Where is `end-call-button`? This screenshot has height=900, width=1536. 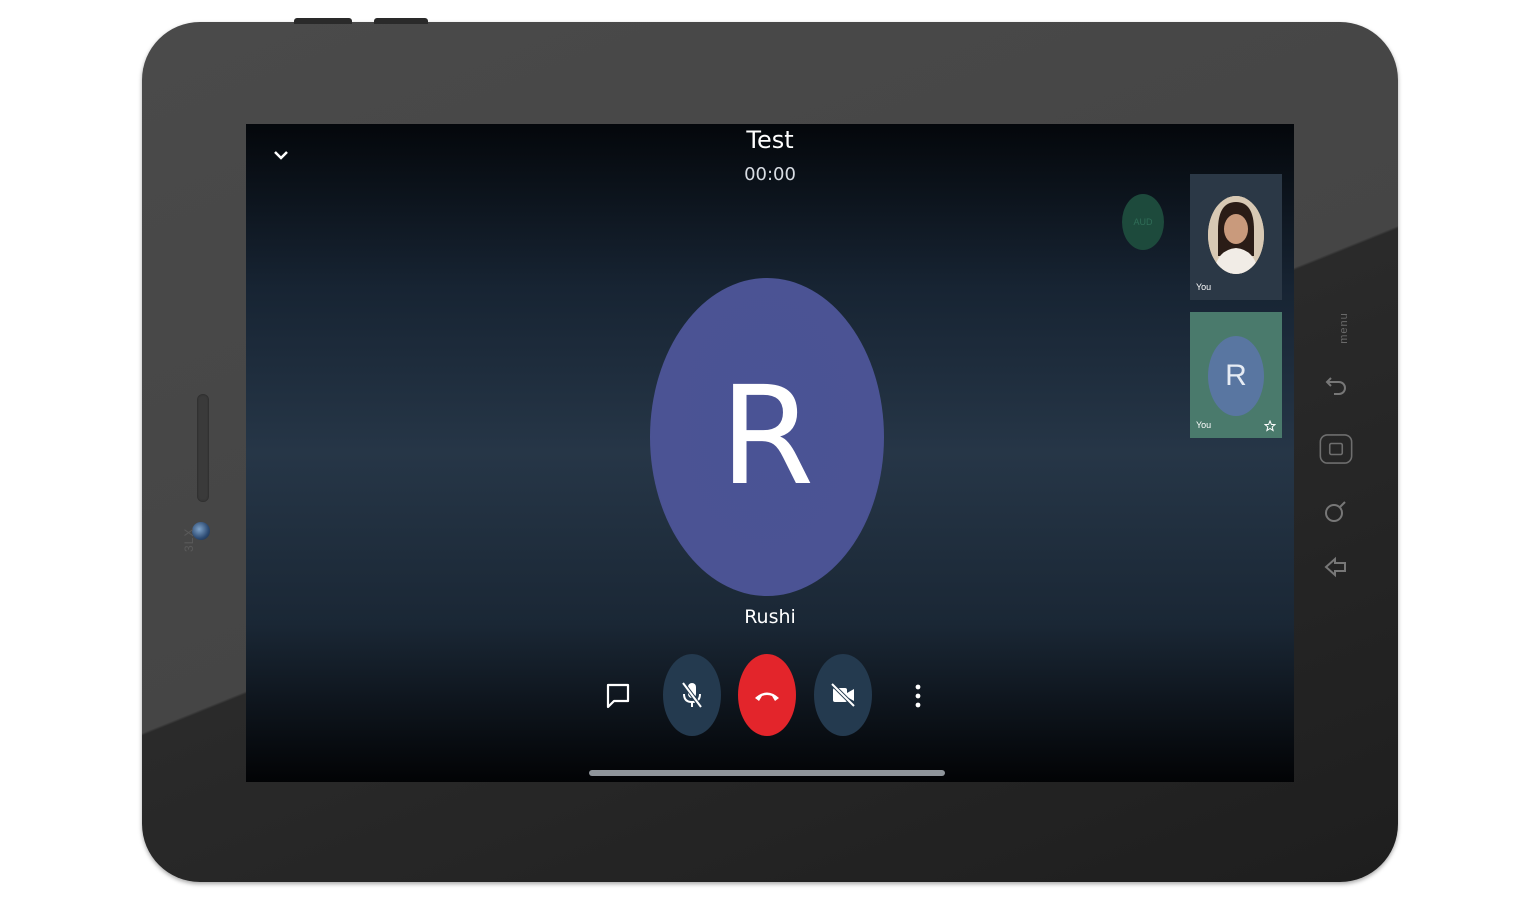
end-call-button is located at coordinates (767, 695).